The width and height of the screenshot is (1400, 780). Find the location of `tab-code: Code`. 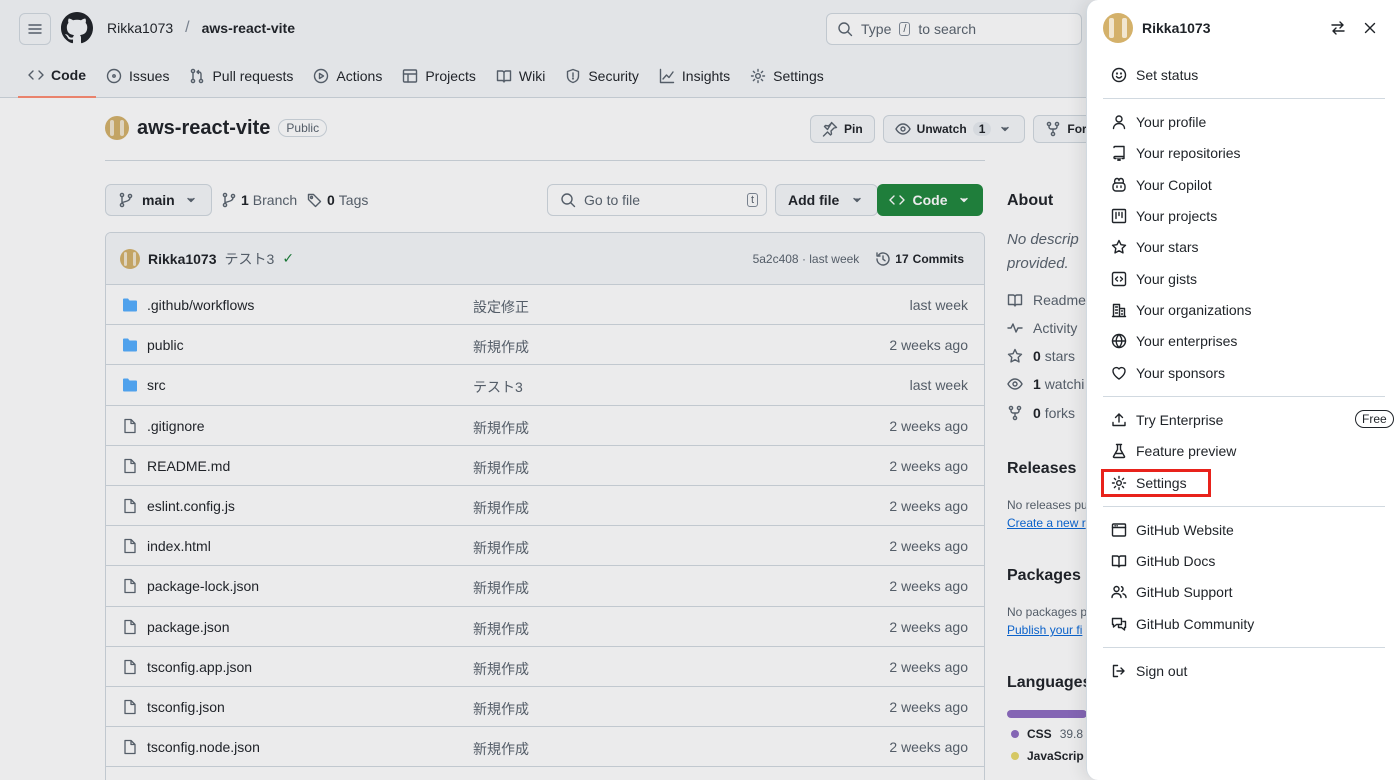

tab-code: Code is located at coordinates (57, 78).